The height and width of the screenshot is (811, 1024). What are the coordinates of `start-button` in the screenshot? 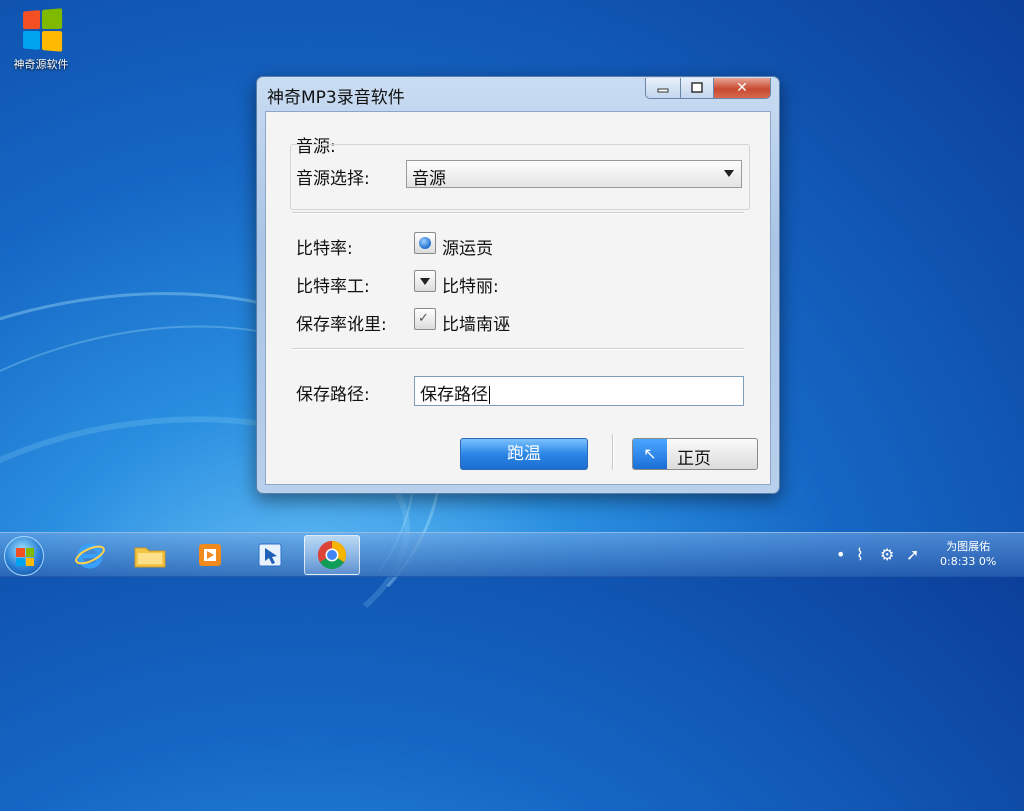 It's located at (24, 556).